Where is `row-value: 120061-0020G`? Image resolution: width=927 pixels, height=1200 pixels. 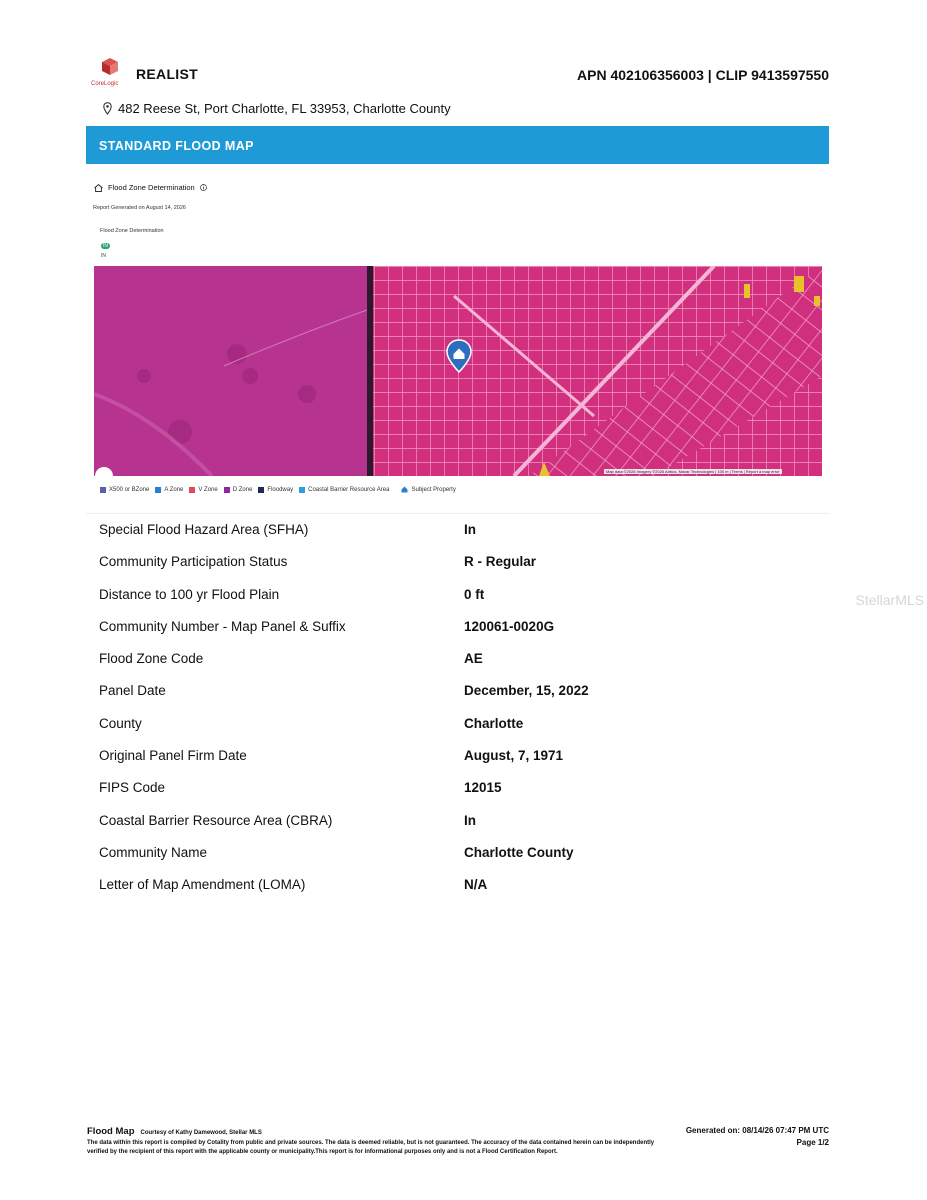
row-value: 120061-0020G is located at coordinates (509, 626).